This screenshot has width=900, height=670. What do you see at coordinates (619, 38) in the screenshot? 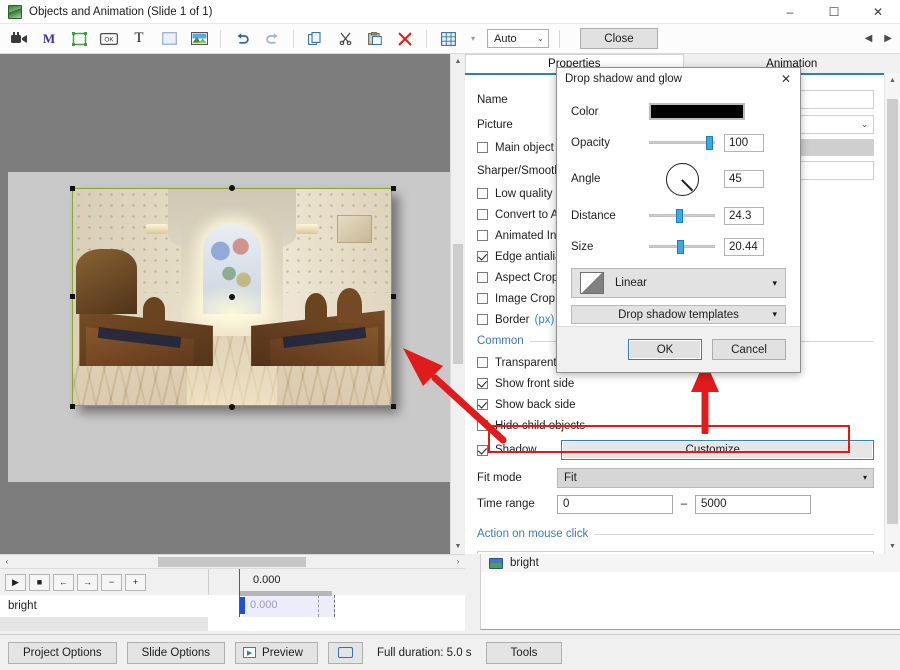
I see `close-button: Close` at bounding box center [619, 38].